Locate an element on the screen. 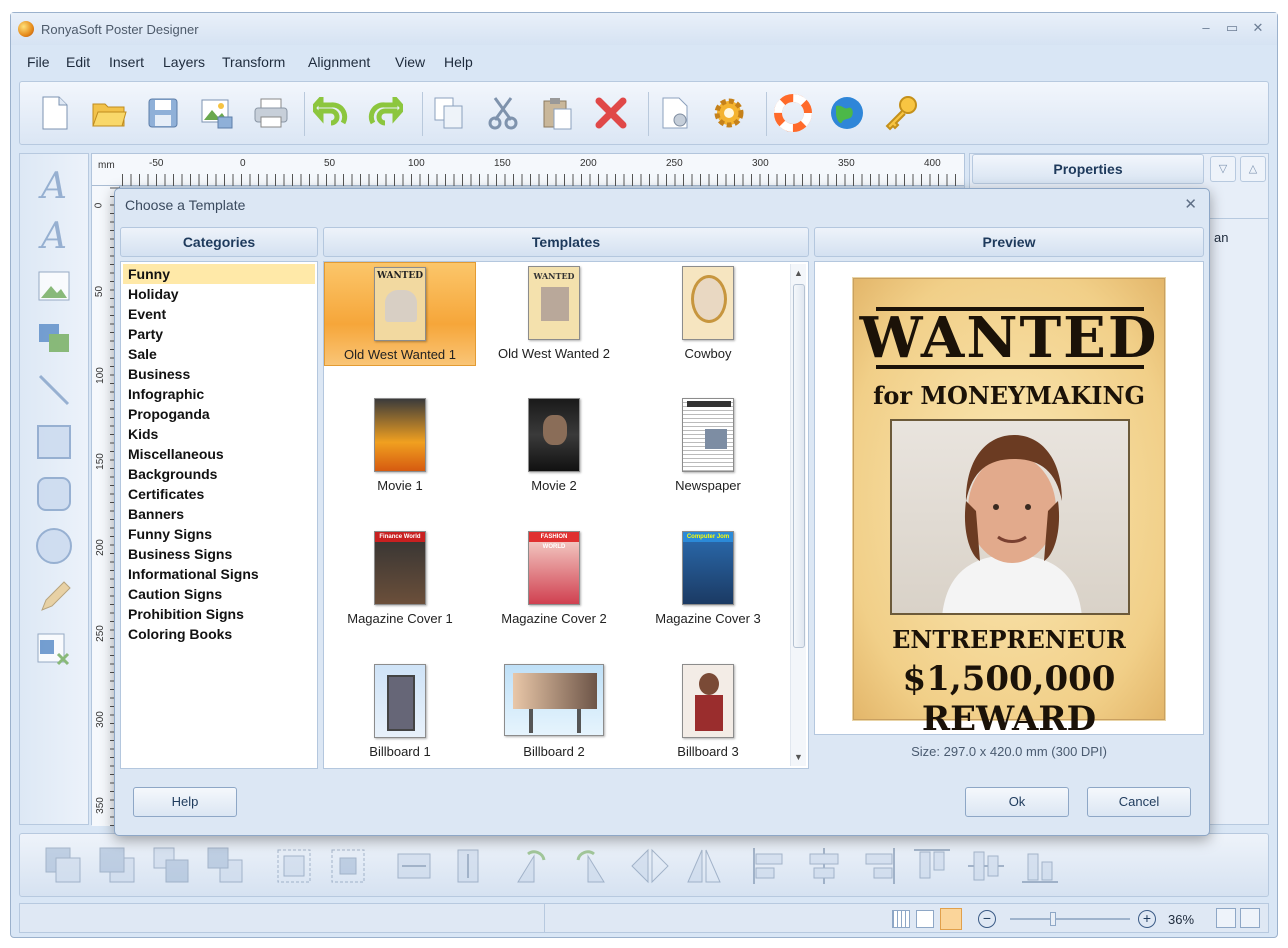 This screenshot has width=1288, height=948. web-globe-icon is located at coordinates (847, 113).